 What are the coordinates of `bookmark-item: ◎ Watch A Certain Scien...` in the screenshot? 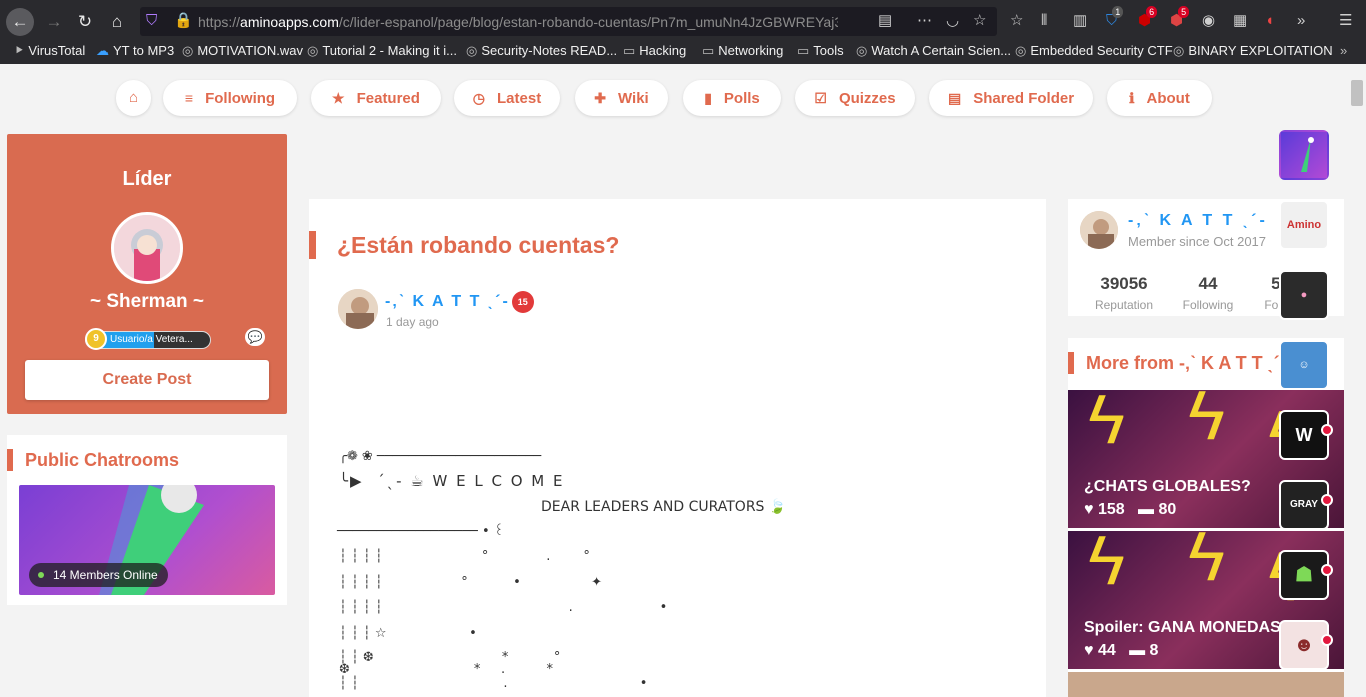 It's located at (933, 51).